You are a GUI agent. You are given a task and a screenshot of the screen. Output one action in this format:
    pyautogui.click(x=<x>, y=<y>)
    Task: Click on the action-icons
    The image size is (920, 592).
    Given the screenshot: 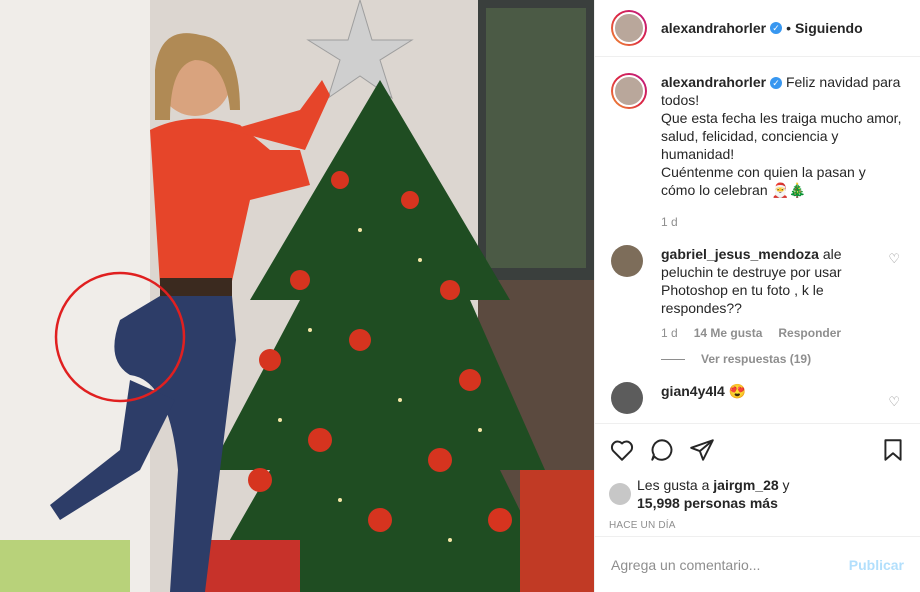 What is the action you would take?
    pyautogui.click(x=757, y=450)
    